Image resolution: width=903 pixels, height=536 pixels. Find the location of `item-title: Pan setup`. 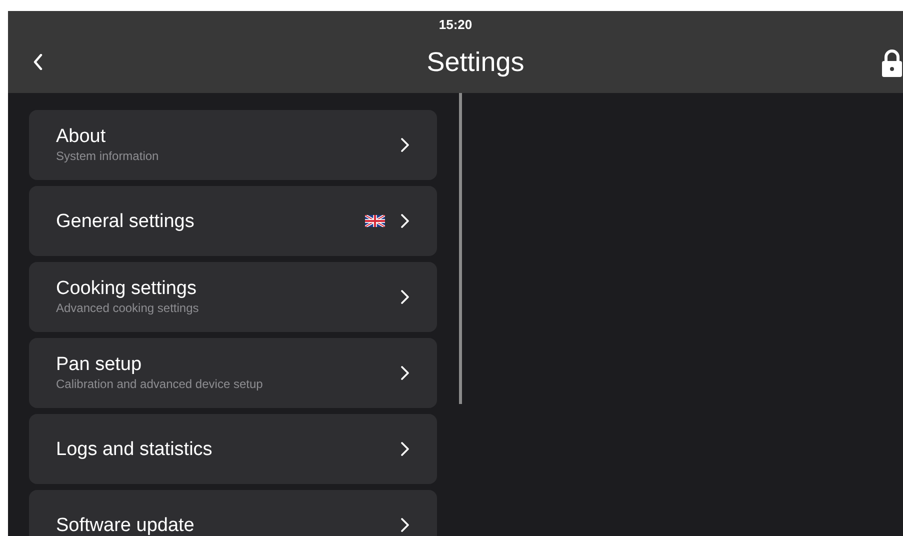

item-title: Pan setup is located at coordinates (99, 364).